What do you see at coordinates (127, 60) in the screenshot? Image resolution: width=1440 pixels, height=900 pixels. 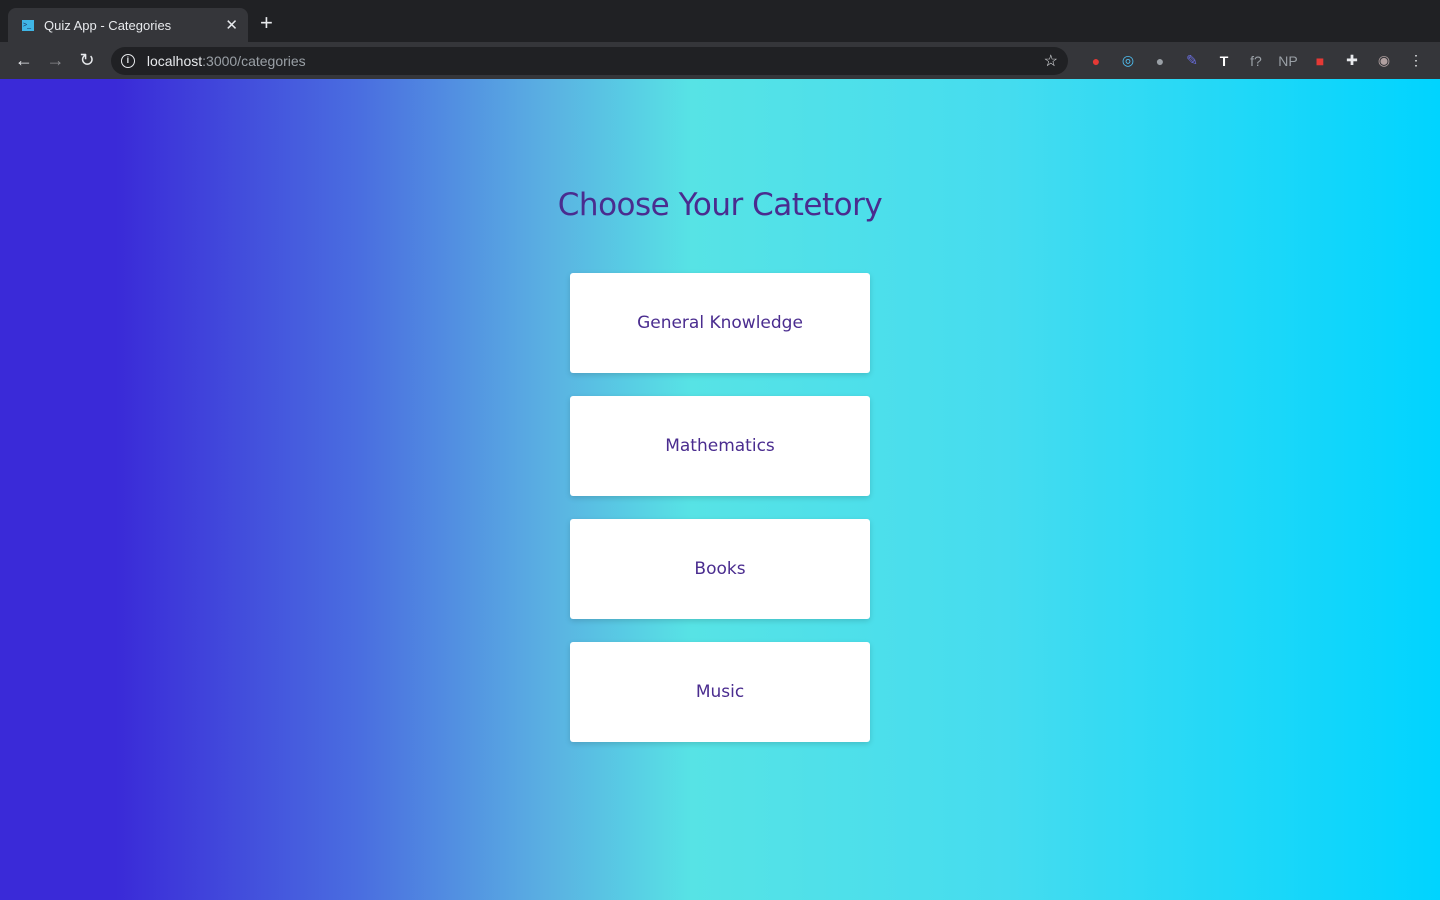 I see `info-icon: i` at bounding box center [127, 60].